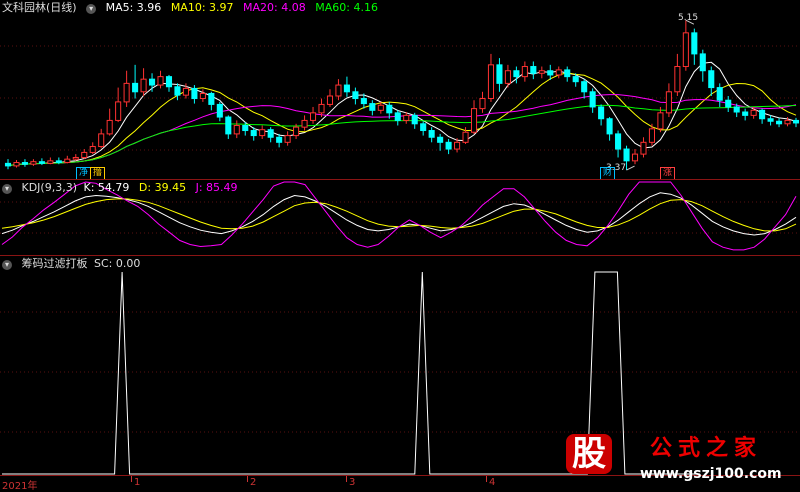  Describe the element at coordinates (49, 187) in the screenshot. I see `kdj-name: KDJ(9,3,3)` at that location.